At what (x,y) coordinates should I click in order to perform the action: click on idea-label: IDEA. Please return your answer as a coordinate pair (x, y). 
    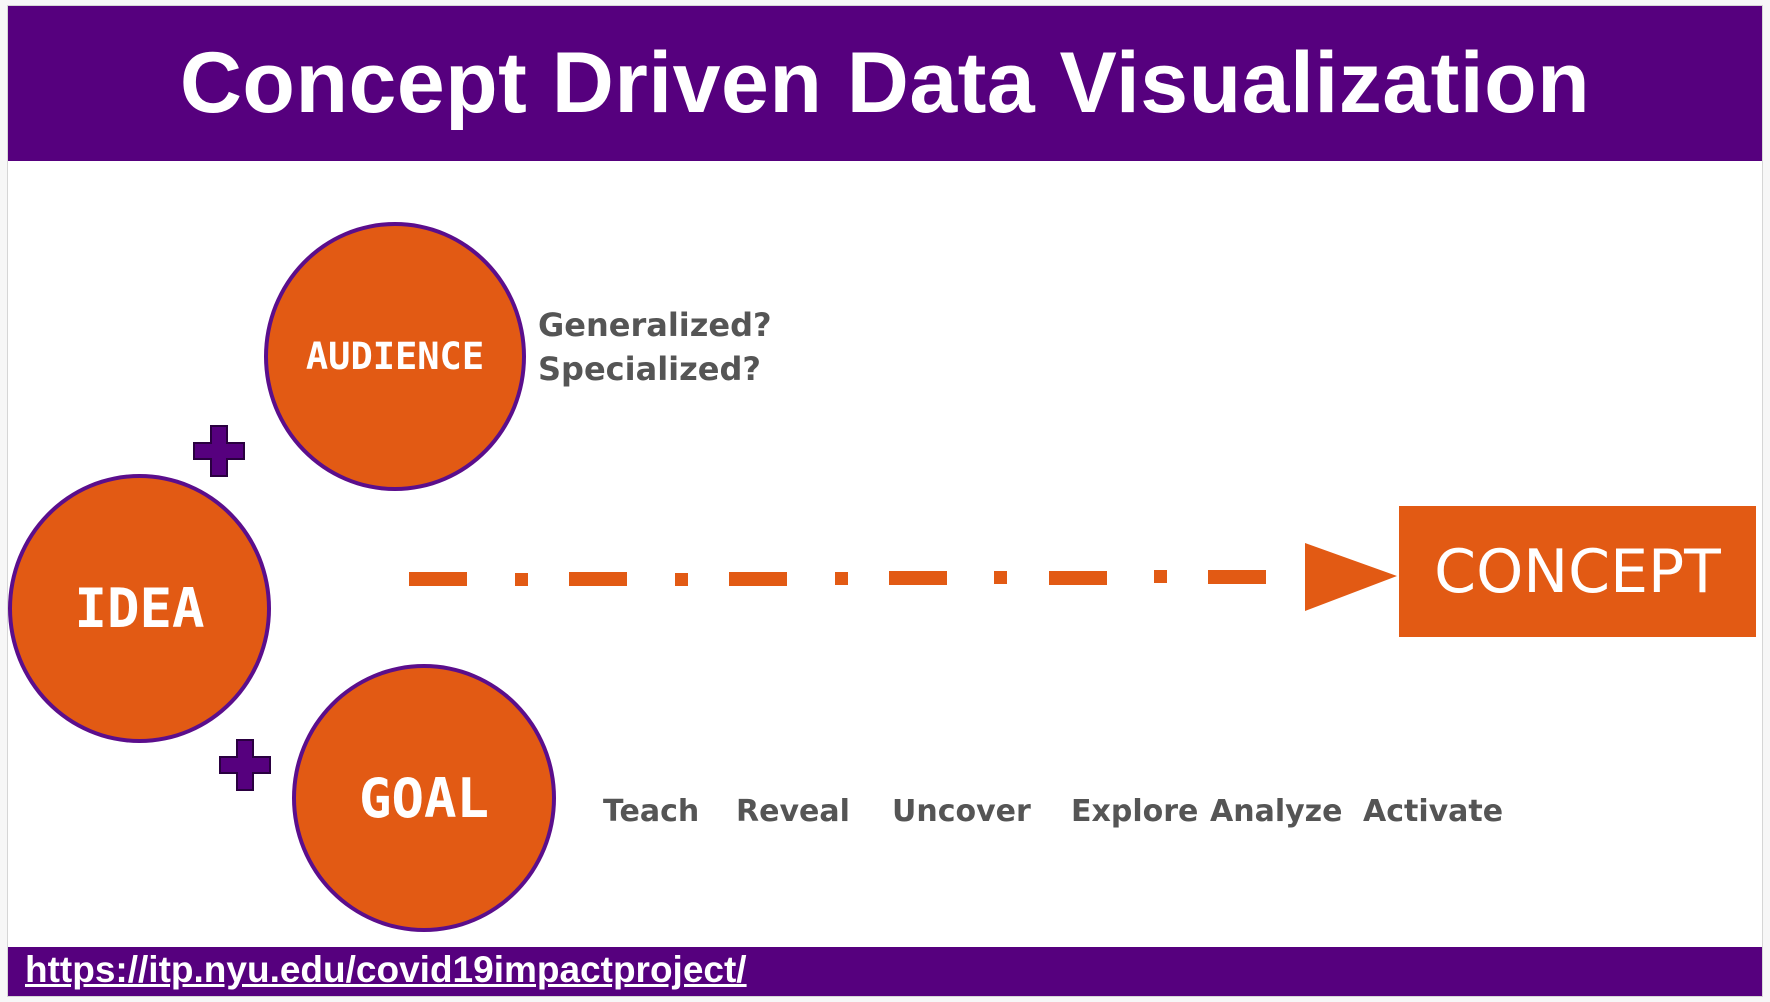
    Looking at the image, I should click on (139, 608).